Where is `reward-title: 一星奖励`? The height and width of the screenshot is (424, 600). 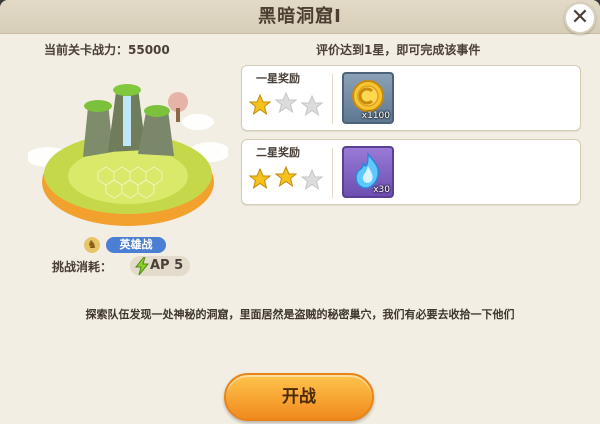 reward-title: 一星奖励 is located at coordinates (278, 78).